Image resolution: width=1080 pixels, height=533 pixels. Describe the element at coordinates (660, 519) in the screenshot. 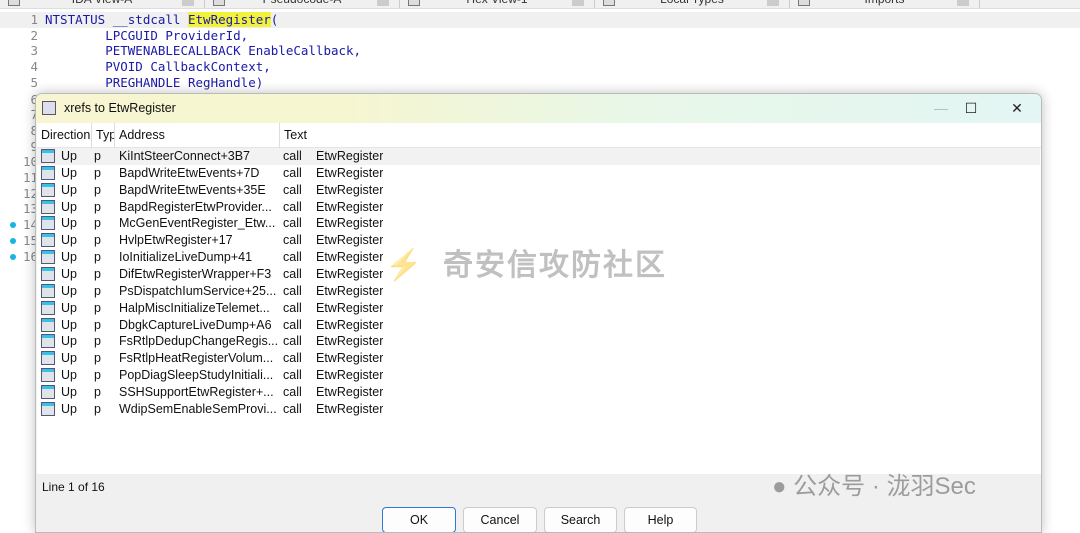

I see `help-button: Help` at that location.